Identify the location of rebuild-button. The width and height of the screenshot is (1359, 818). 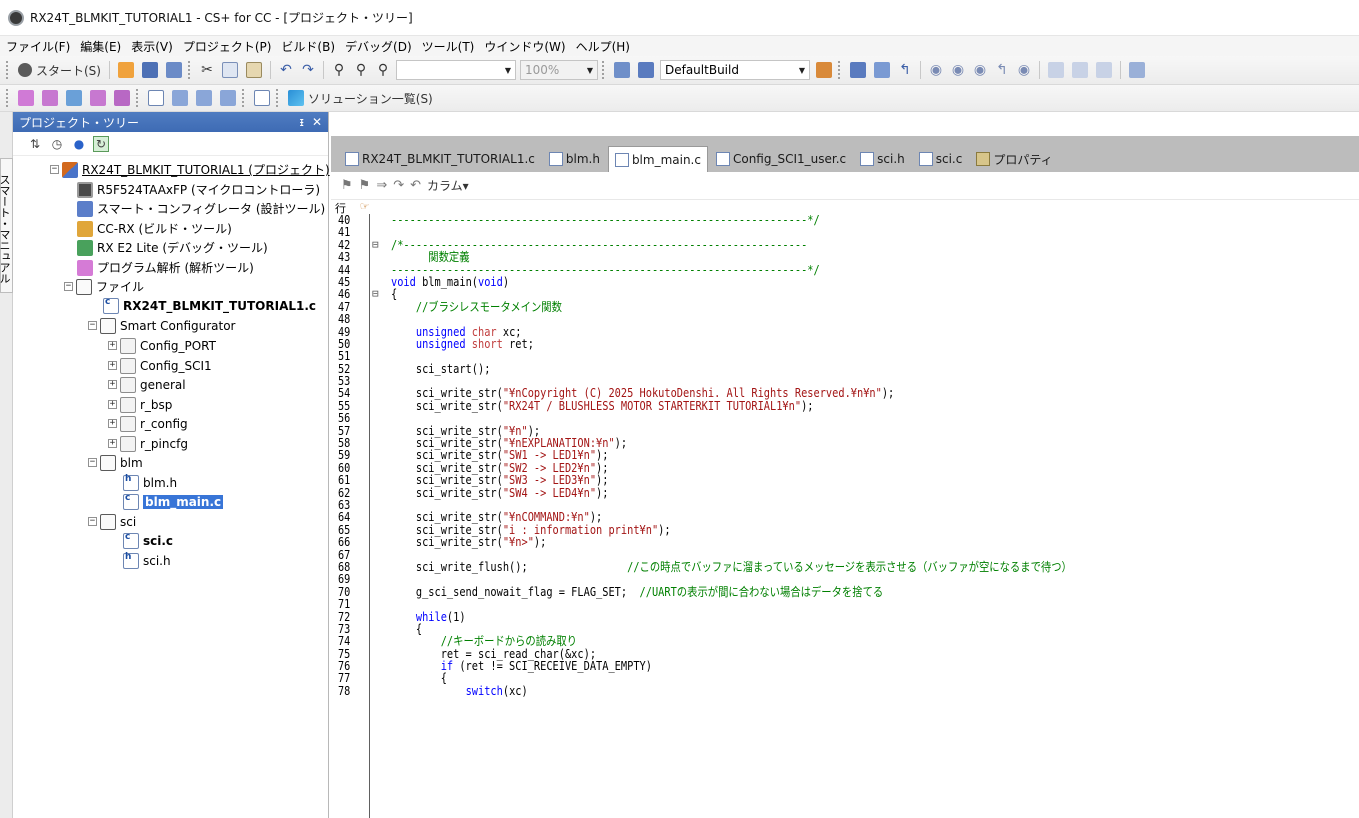
(646, 70).